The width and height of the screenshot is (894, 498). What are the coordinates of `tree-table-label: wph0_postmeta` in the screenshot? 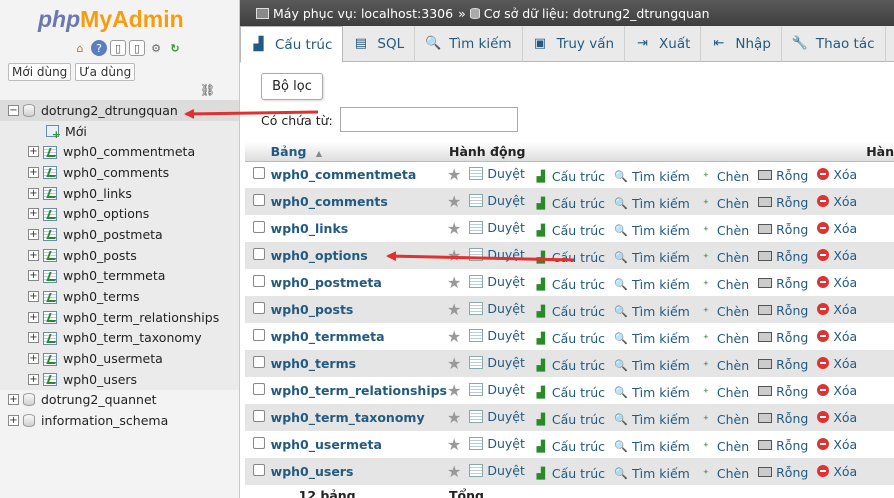 It's located at (113, 234).